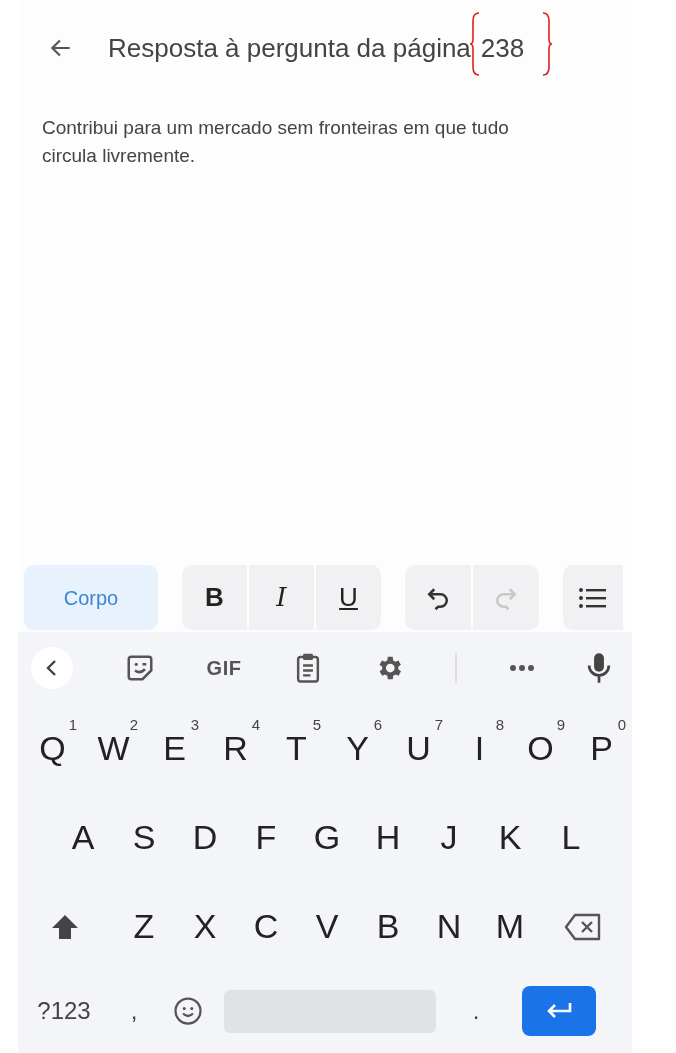  Describe the element at coordinates (133, 724) in the screenshot. I see `key-hint: 2` at that location.